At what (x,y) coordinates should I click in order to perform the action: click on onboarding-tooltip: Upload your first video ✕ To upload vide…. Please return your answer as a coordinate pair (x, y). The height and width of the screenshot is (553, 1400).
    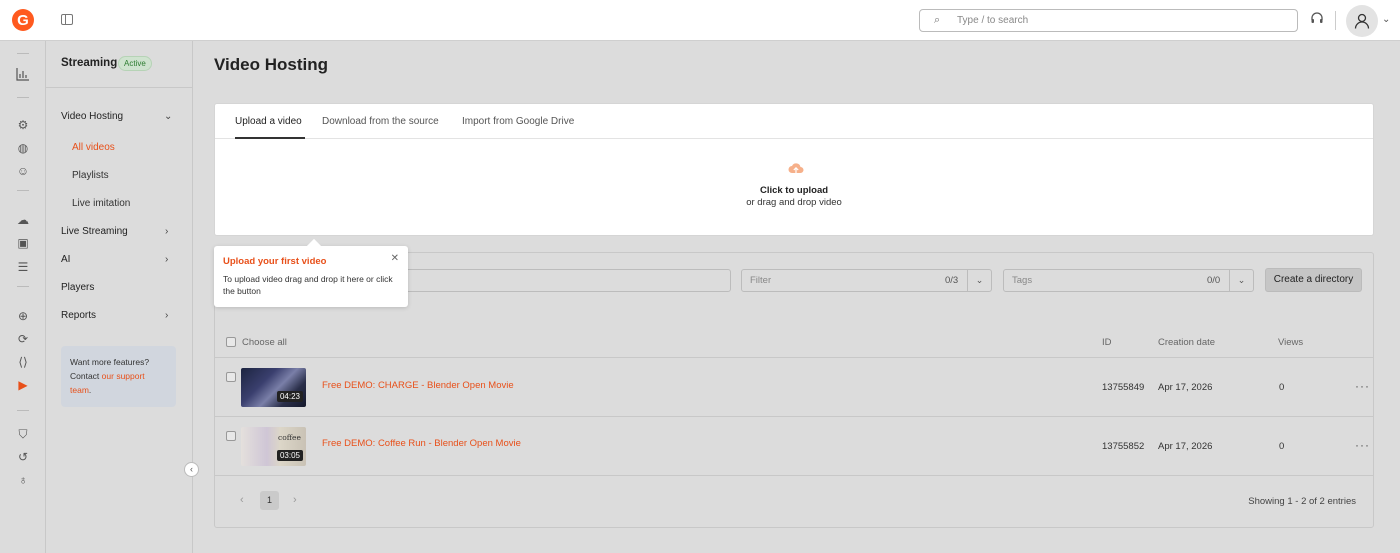
    Looking at the image, I should click on (311, 276).